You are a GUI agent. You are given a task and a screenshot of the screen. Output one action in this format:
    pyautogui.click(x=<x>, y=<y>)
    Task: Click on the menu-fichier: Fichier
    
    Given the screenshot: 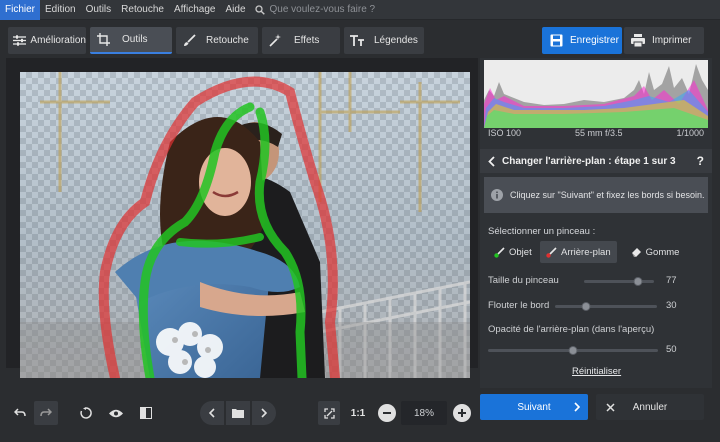 What is the action you would take?
    pyautogui.click(x=20, y=10)
    